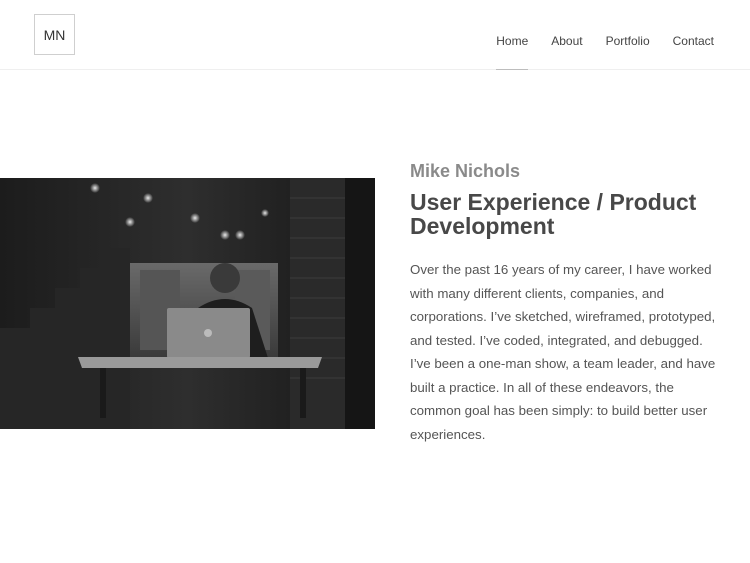  Describe the element at coordinates (375, 35) in the screenshot. I see `site-header: MN Home About Portfolio Contact` at that location.